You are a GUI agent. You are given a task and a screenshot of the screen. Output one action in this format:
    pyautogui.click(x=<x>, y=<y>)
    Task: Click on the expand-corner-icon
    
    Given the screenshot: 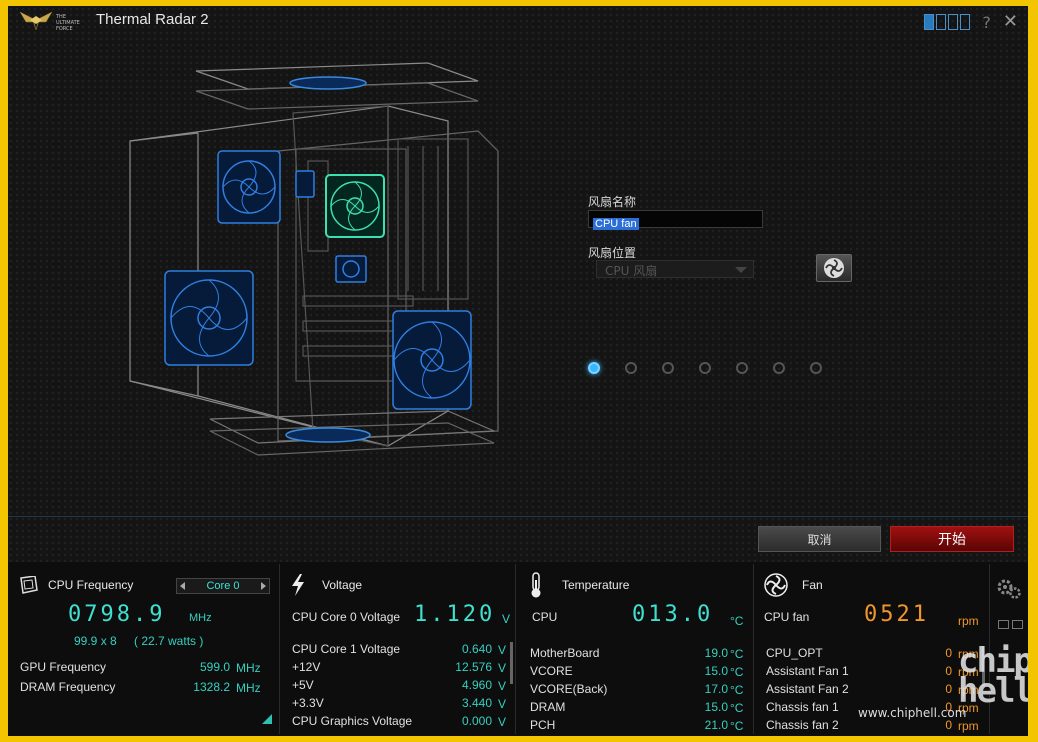 What is the action you would take?
    pyautogui.click(x=267, y=719)
    